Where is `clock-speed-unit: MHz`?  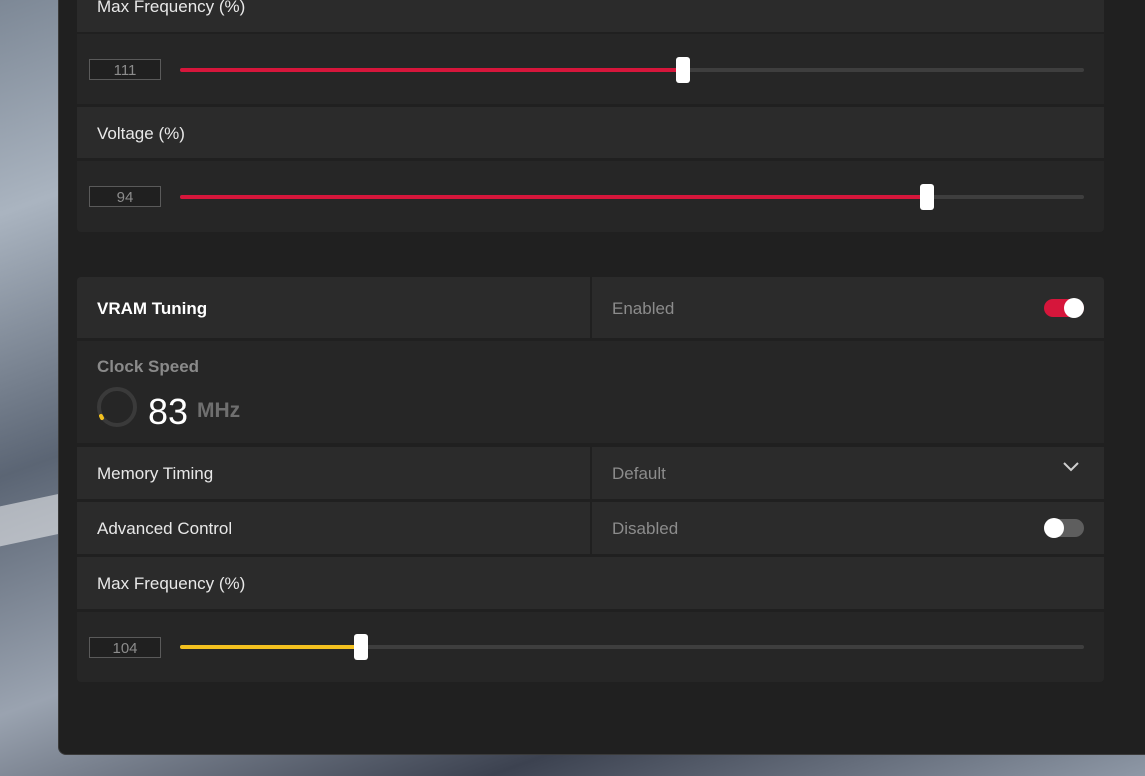 clock-speed-unit: MHz is located at coordinates (219, 410).